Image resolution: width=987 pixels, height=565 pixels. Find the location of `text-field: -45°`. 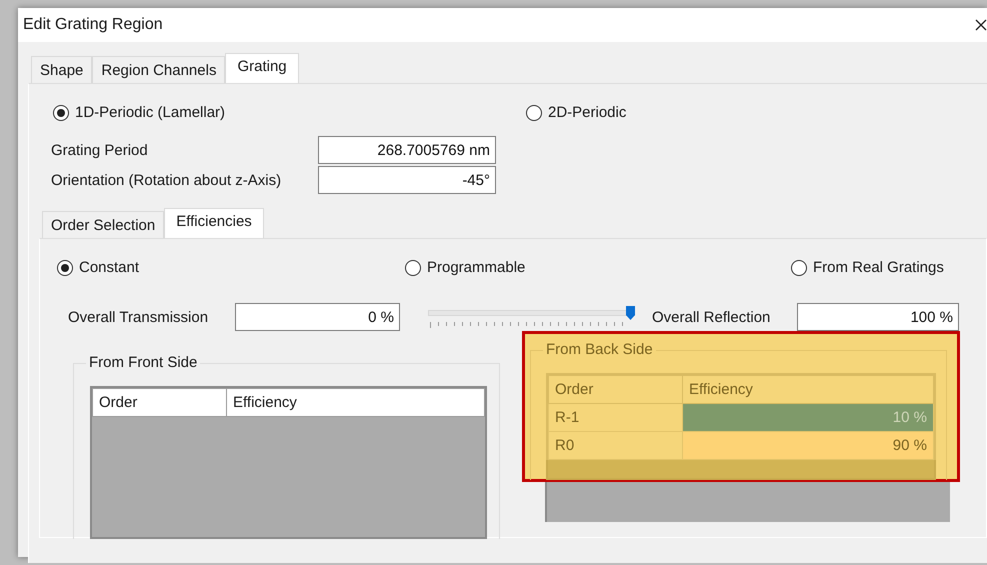

text-field: -45° is located at coordinates (407, 180).